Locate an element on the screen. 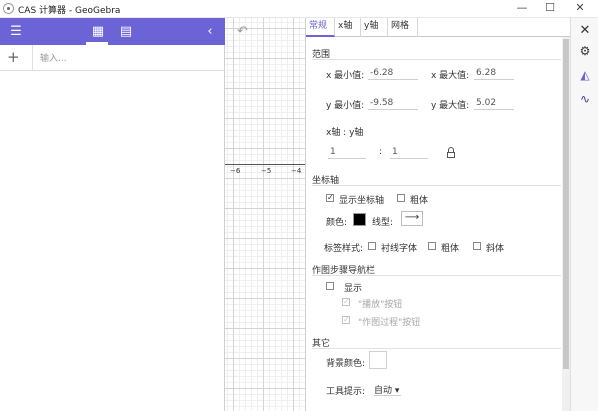 This screenshot has height=411, width=598. ymin-label: y 最小值: is located at coordinates (345, 106).